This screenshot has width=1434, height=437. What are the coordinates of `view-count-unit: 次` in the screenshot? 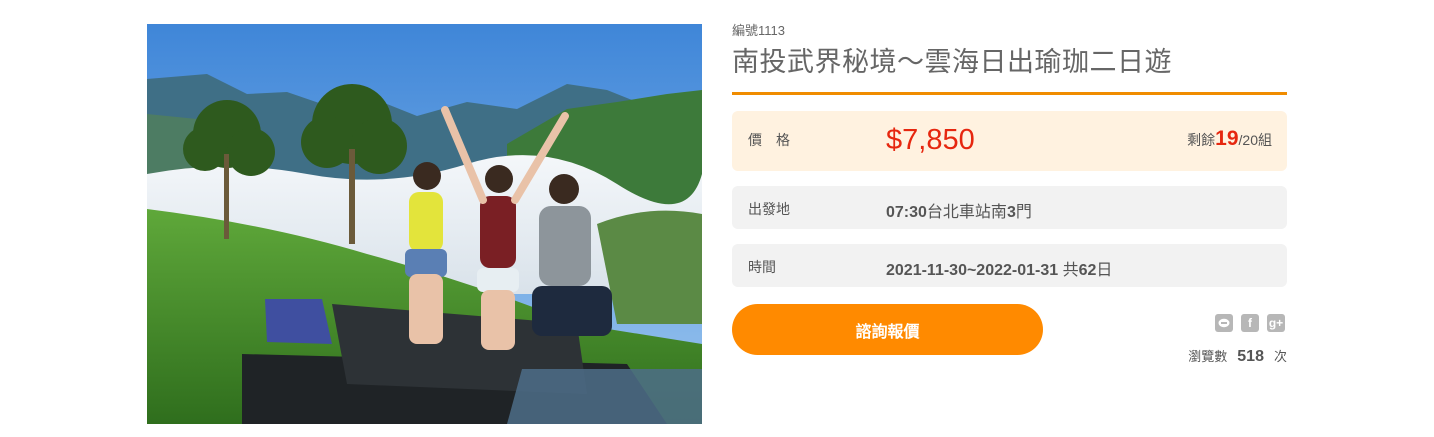 It's located at (1280, 356).